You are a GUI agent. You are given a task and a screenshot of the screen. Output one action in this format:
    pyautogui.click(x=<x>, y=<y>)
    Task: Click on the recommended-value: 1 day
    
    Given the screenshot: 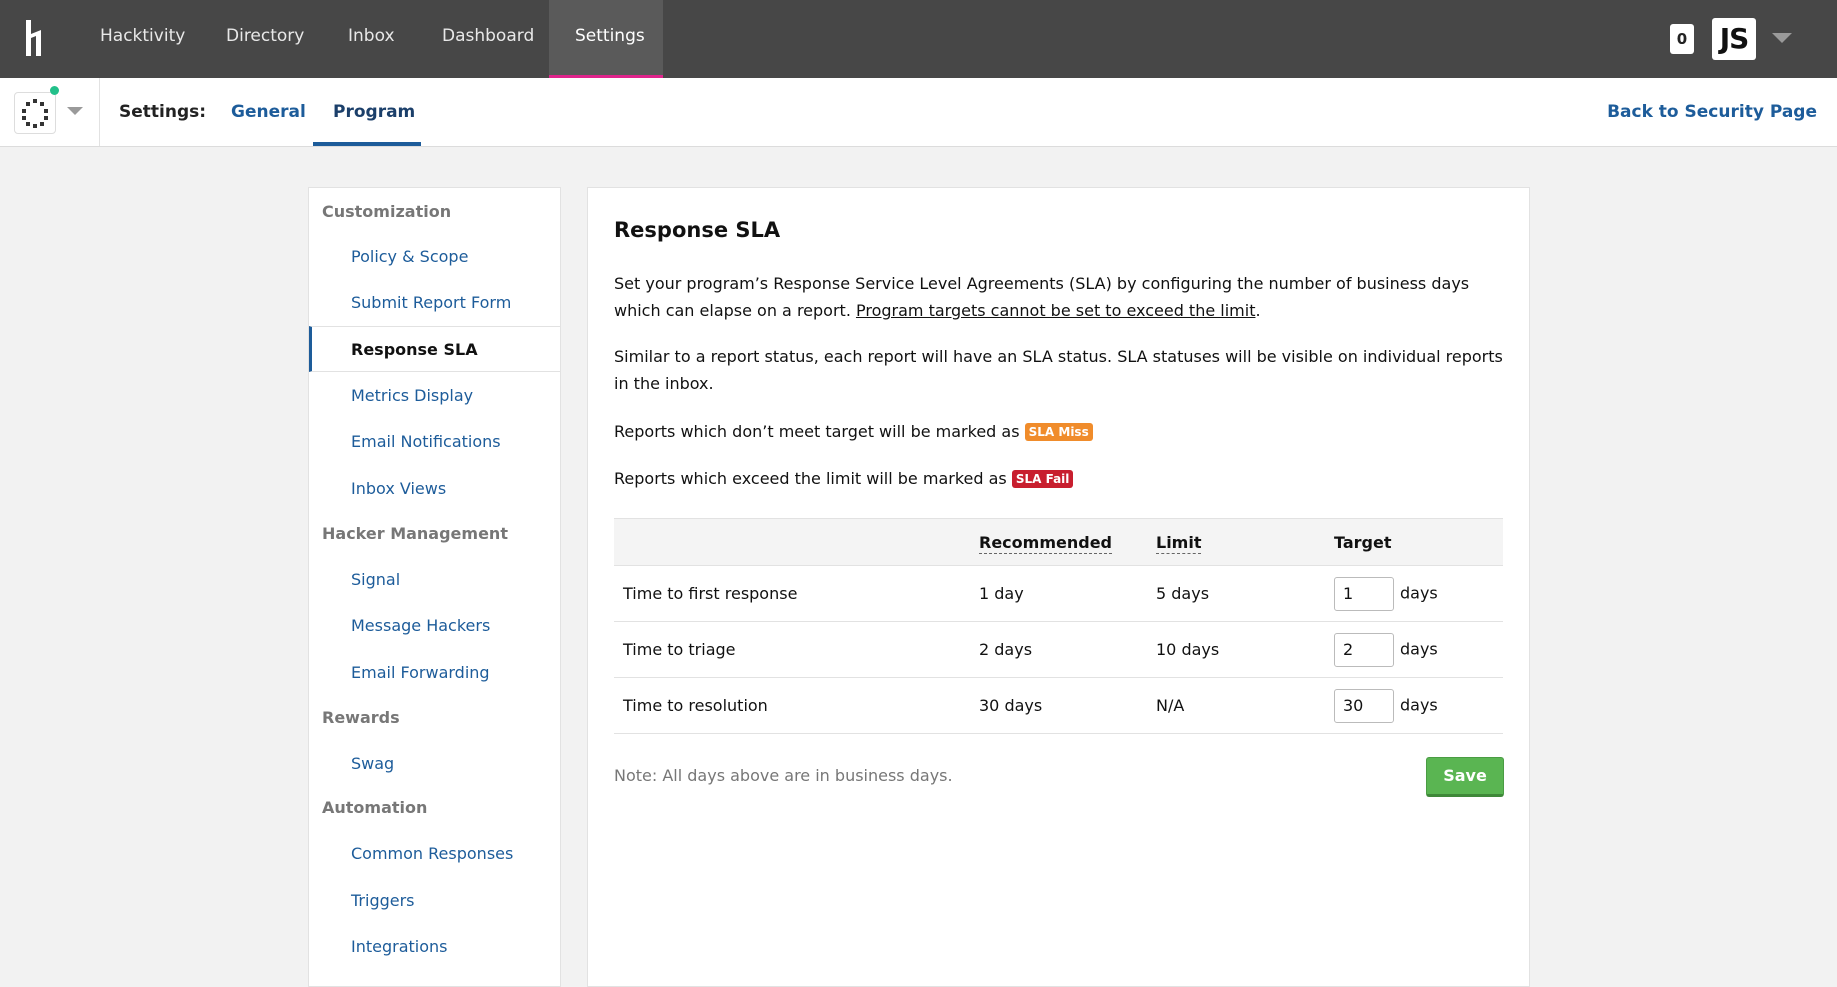 What is the action you would take?
    pyautogui.click(x=1067, y=593)
    